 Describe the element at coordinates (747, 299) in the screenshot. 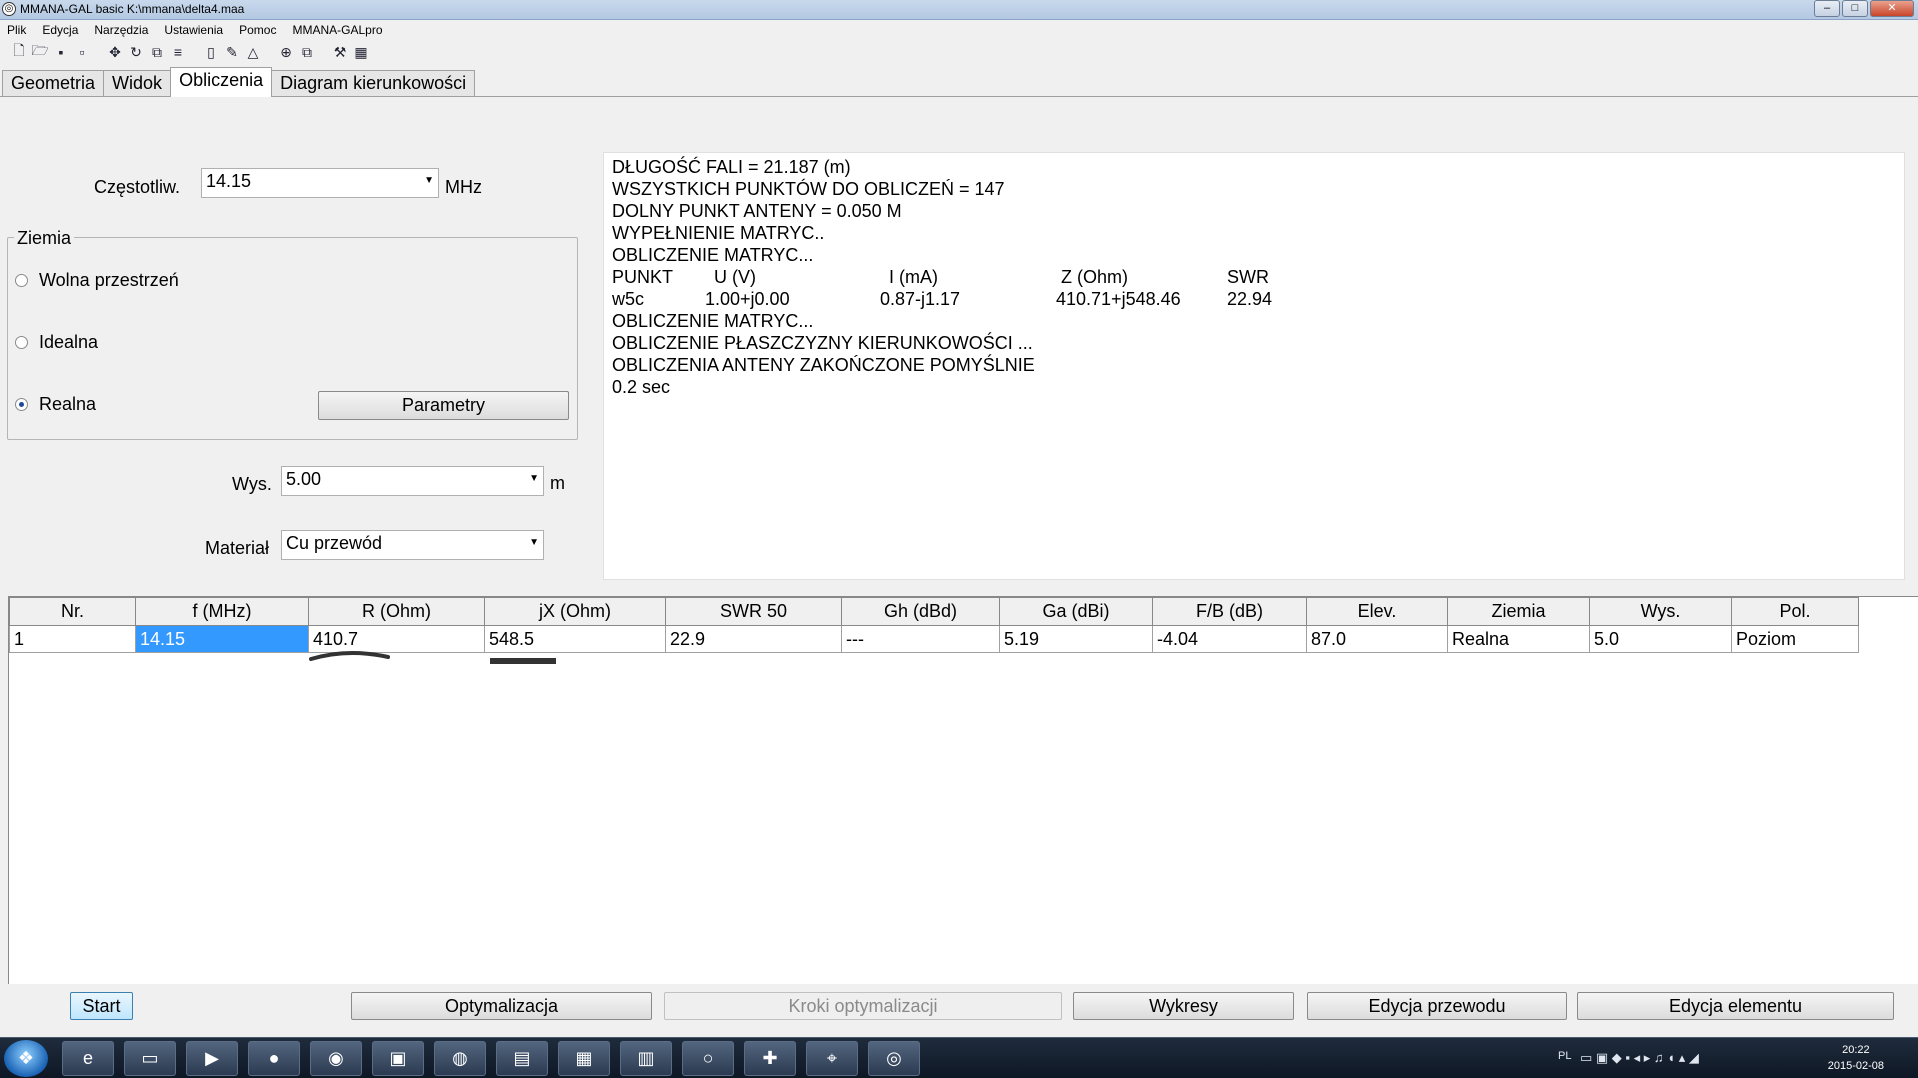

I see `point-row-u: 1.00+j0.00` at that location.